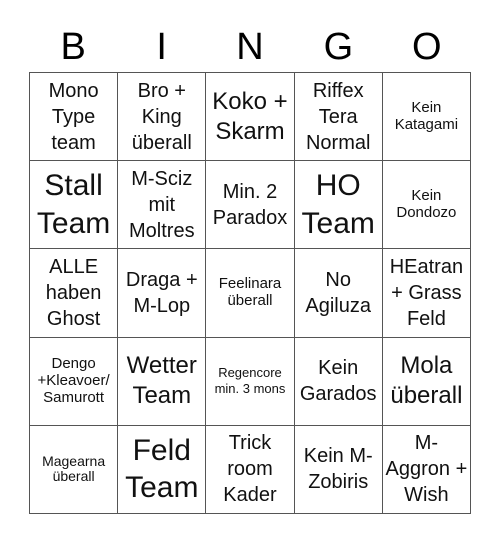 Image resolution: width=500 pixels, height=544 pixels. I want to click on bingo-cell: Wetter Team, so click(162, 381).